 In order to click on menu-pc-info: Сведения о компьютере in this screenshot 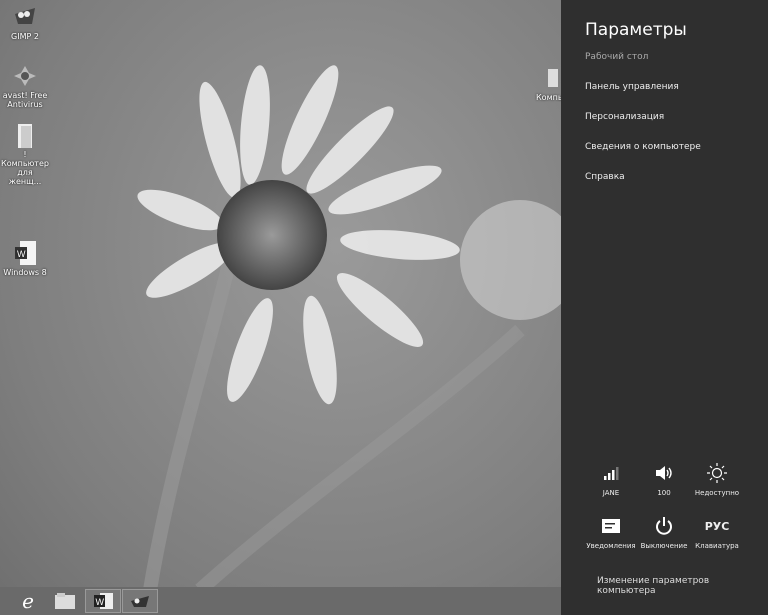, I will do `click(643, 147)`.